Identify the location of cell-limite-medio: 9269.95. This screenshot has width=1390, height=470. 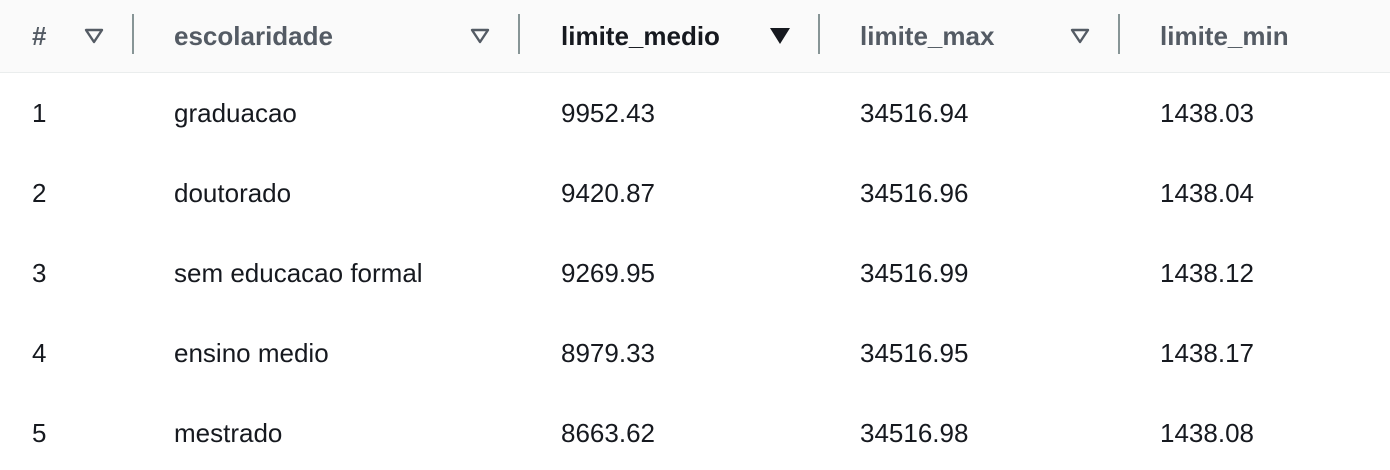
(608, 272).